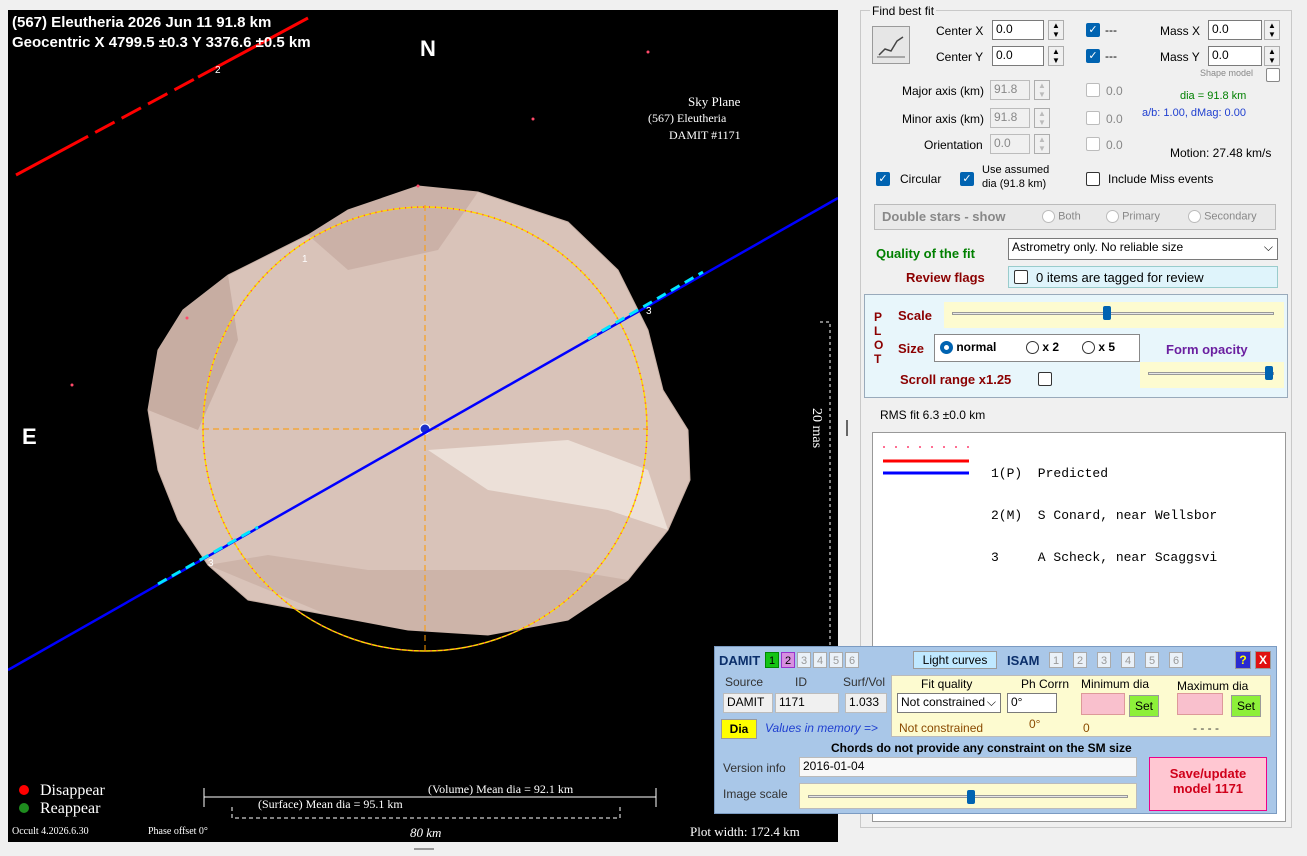  I want to click on double-both-radio: Both, so click(1061, 216).